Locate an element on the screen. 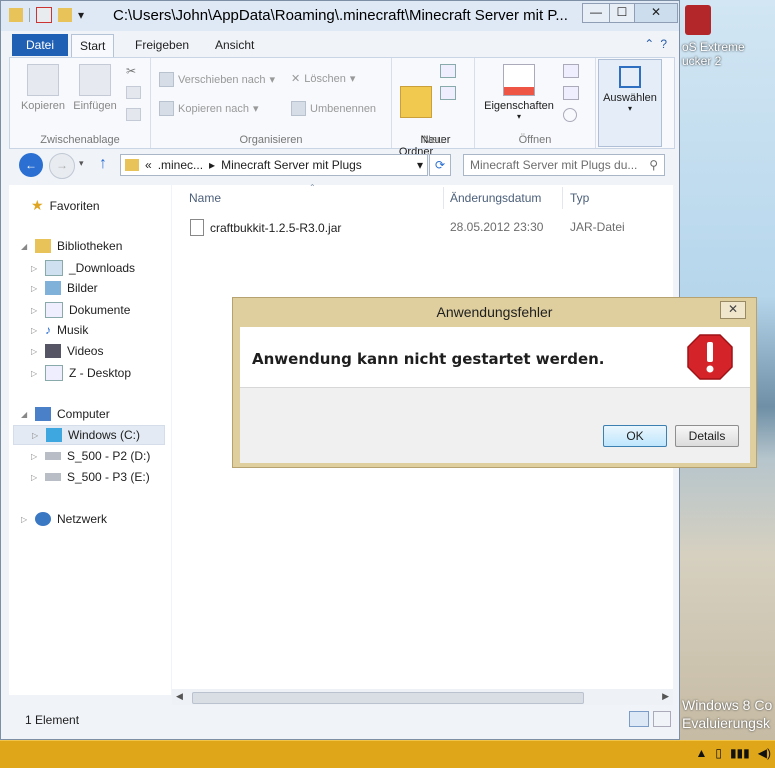 Image resolution: width=775 pixels, height=768 pixels. address-dropdown-icon: ▾ is located at coordinates (420, 165).